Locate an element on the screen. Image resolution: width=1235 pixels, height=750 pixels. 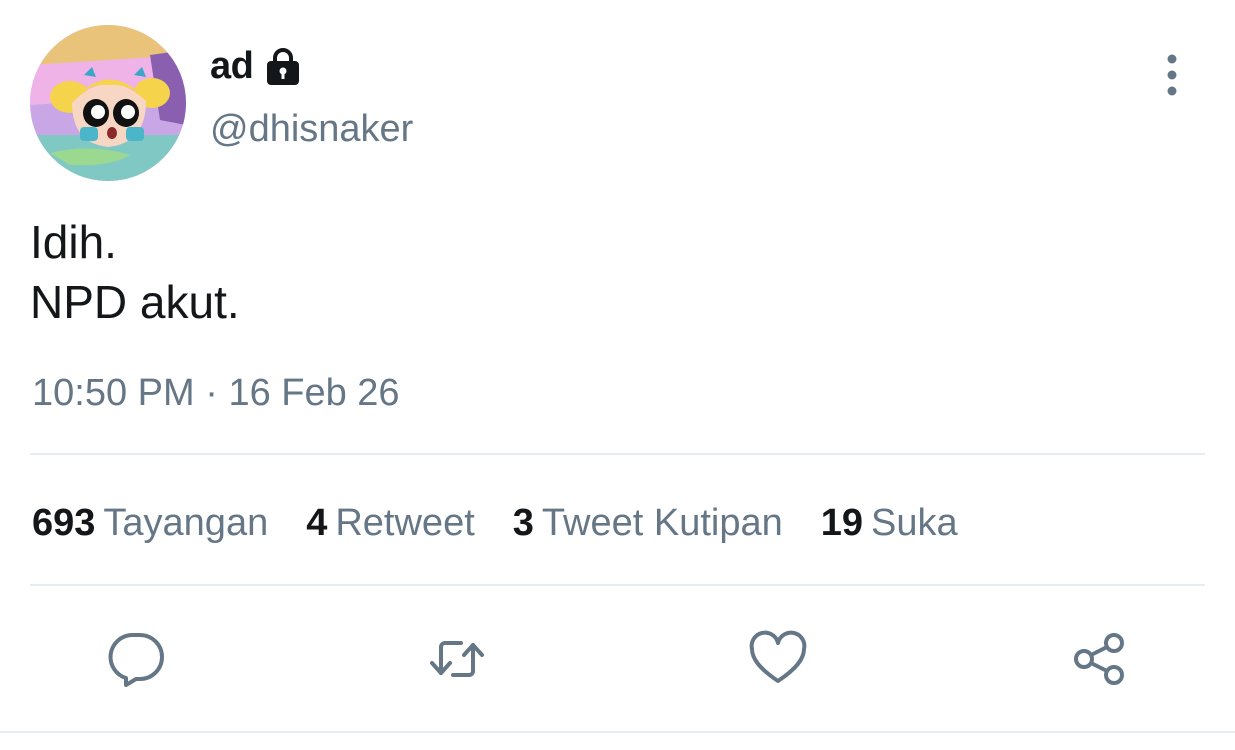
more-vertical-icon is located at coordinates (1172, 75).